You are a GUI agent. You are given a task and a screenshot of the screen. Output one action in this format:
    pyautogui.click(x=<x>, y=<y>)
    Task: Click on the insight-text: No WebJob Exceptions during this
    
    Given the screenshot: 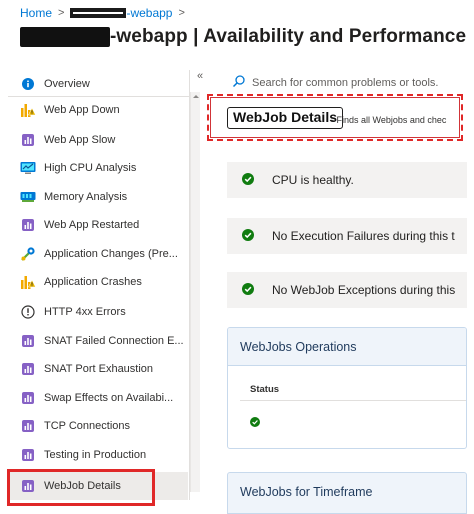 What is the action you would take?
    pyautogui.click(x=364, y=290)
    